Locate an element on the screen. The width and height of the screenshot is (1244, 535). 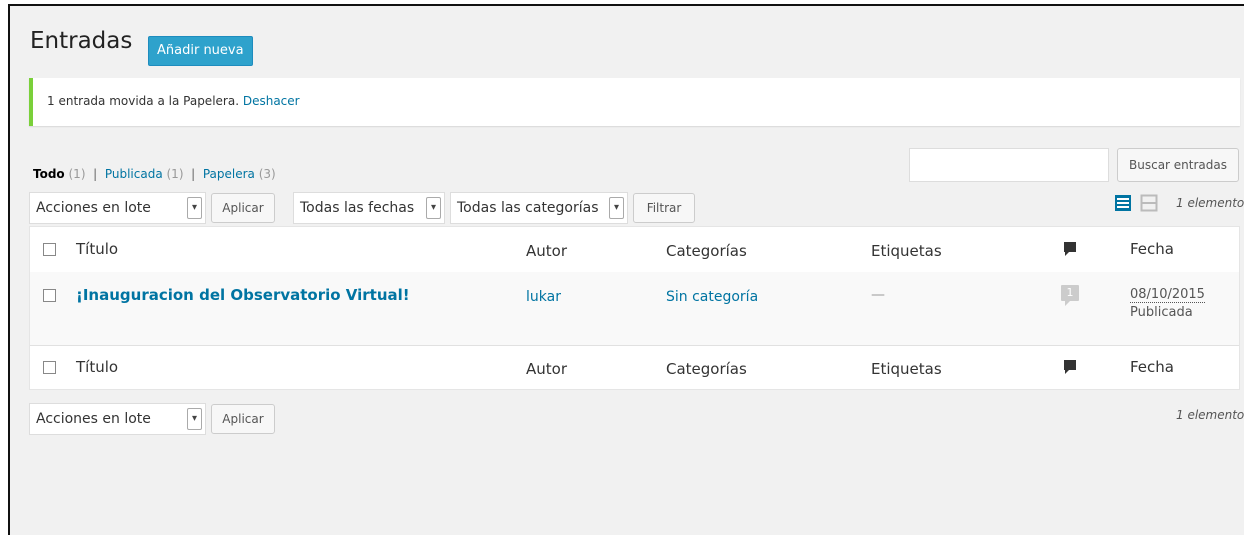
bulk-actions-select-bottom: Acciones en lote ▾ is located at coordinates (117, 419).